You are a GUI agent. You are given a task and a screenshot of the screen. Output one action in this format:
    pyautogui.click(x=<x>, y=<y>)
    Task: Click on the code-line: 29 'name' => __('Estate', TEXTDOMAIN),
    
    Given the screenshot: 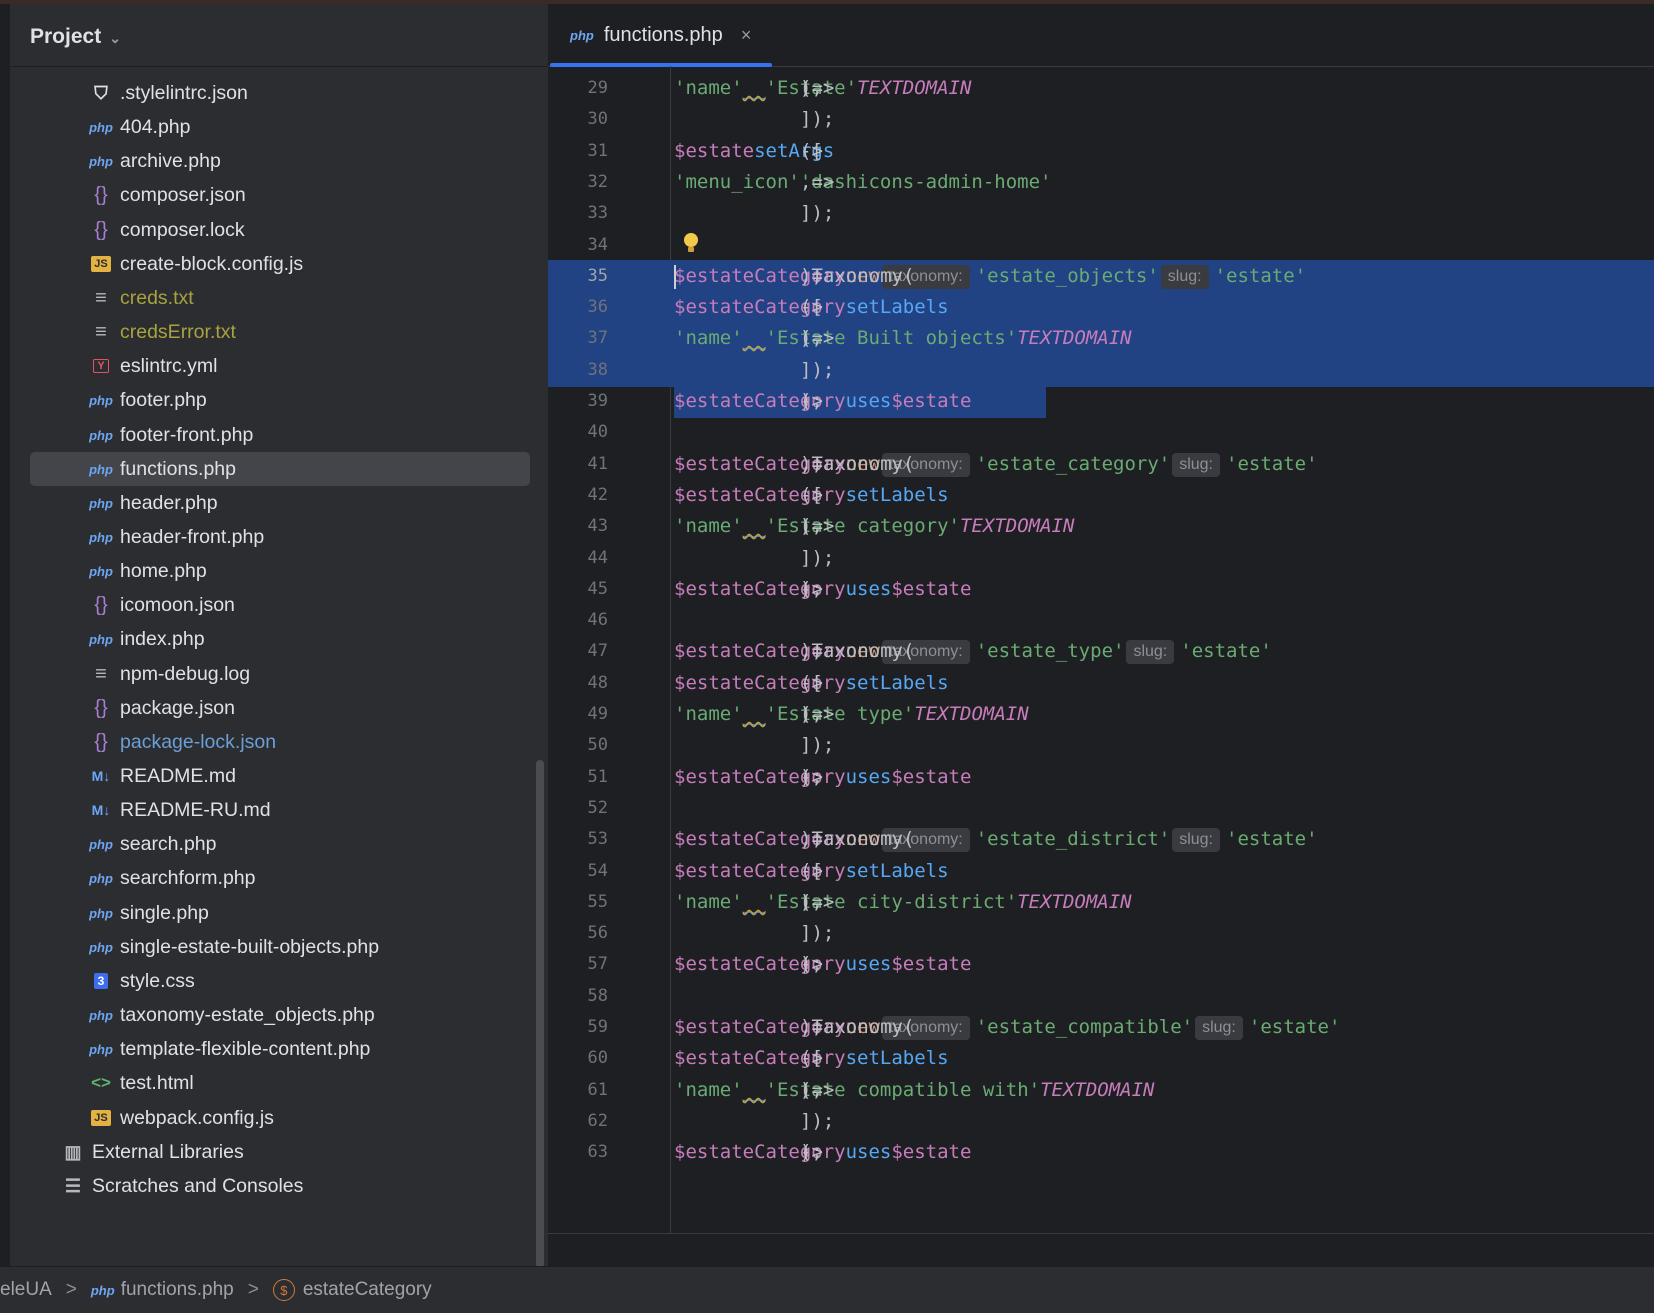 What is the action you would take?
    pyautogui.click(x=1101, y=88)
    